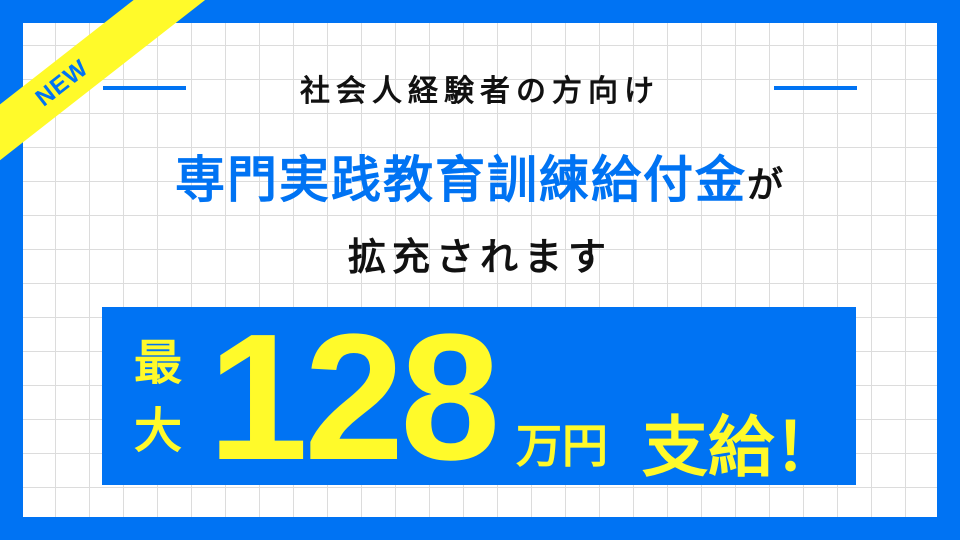  I want to click on headline-particle: が, so click(765, 184).